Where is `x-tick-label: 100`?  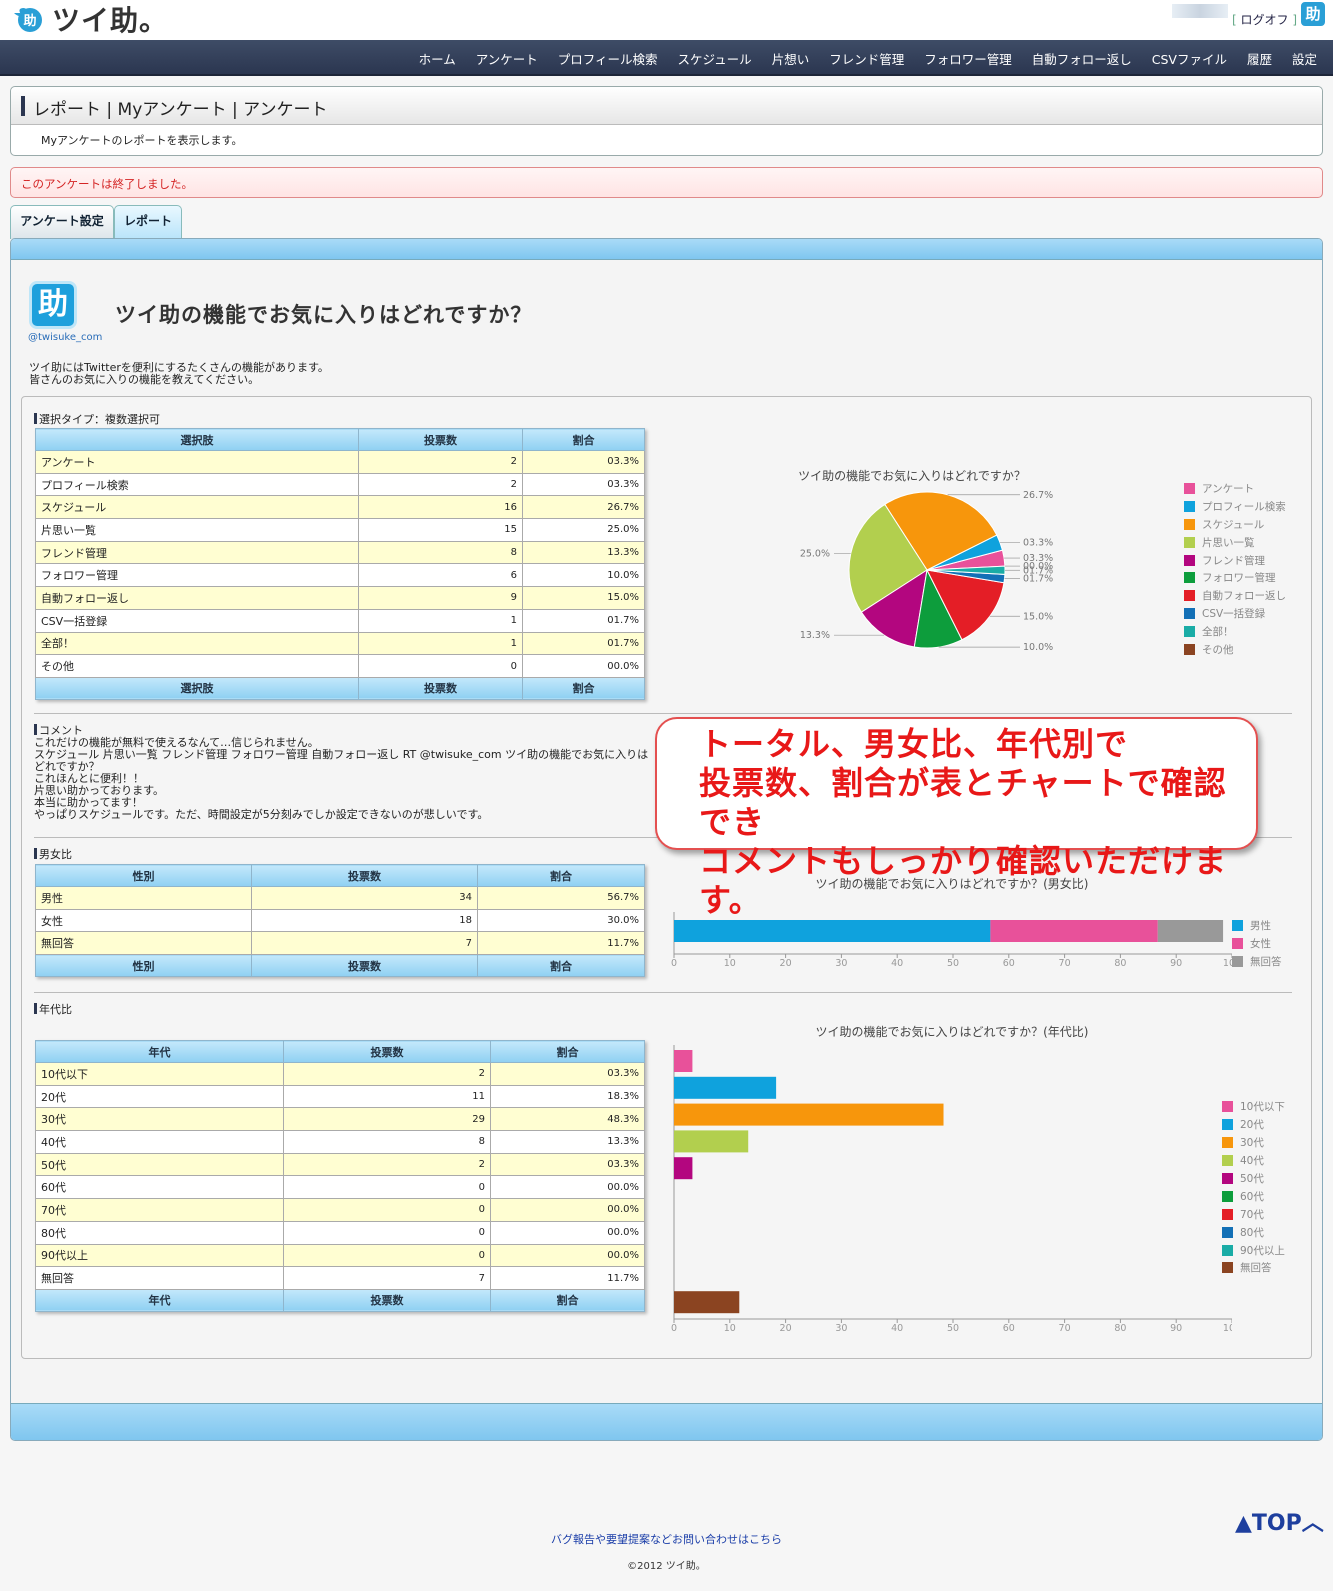
x-tick-label: 100 is located at coordinates (1227, 1328).